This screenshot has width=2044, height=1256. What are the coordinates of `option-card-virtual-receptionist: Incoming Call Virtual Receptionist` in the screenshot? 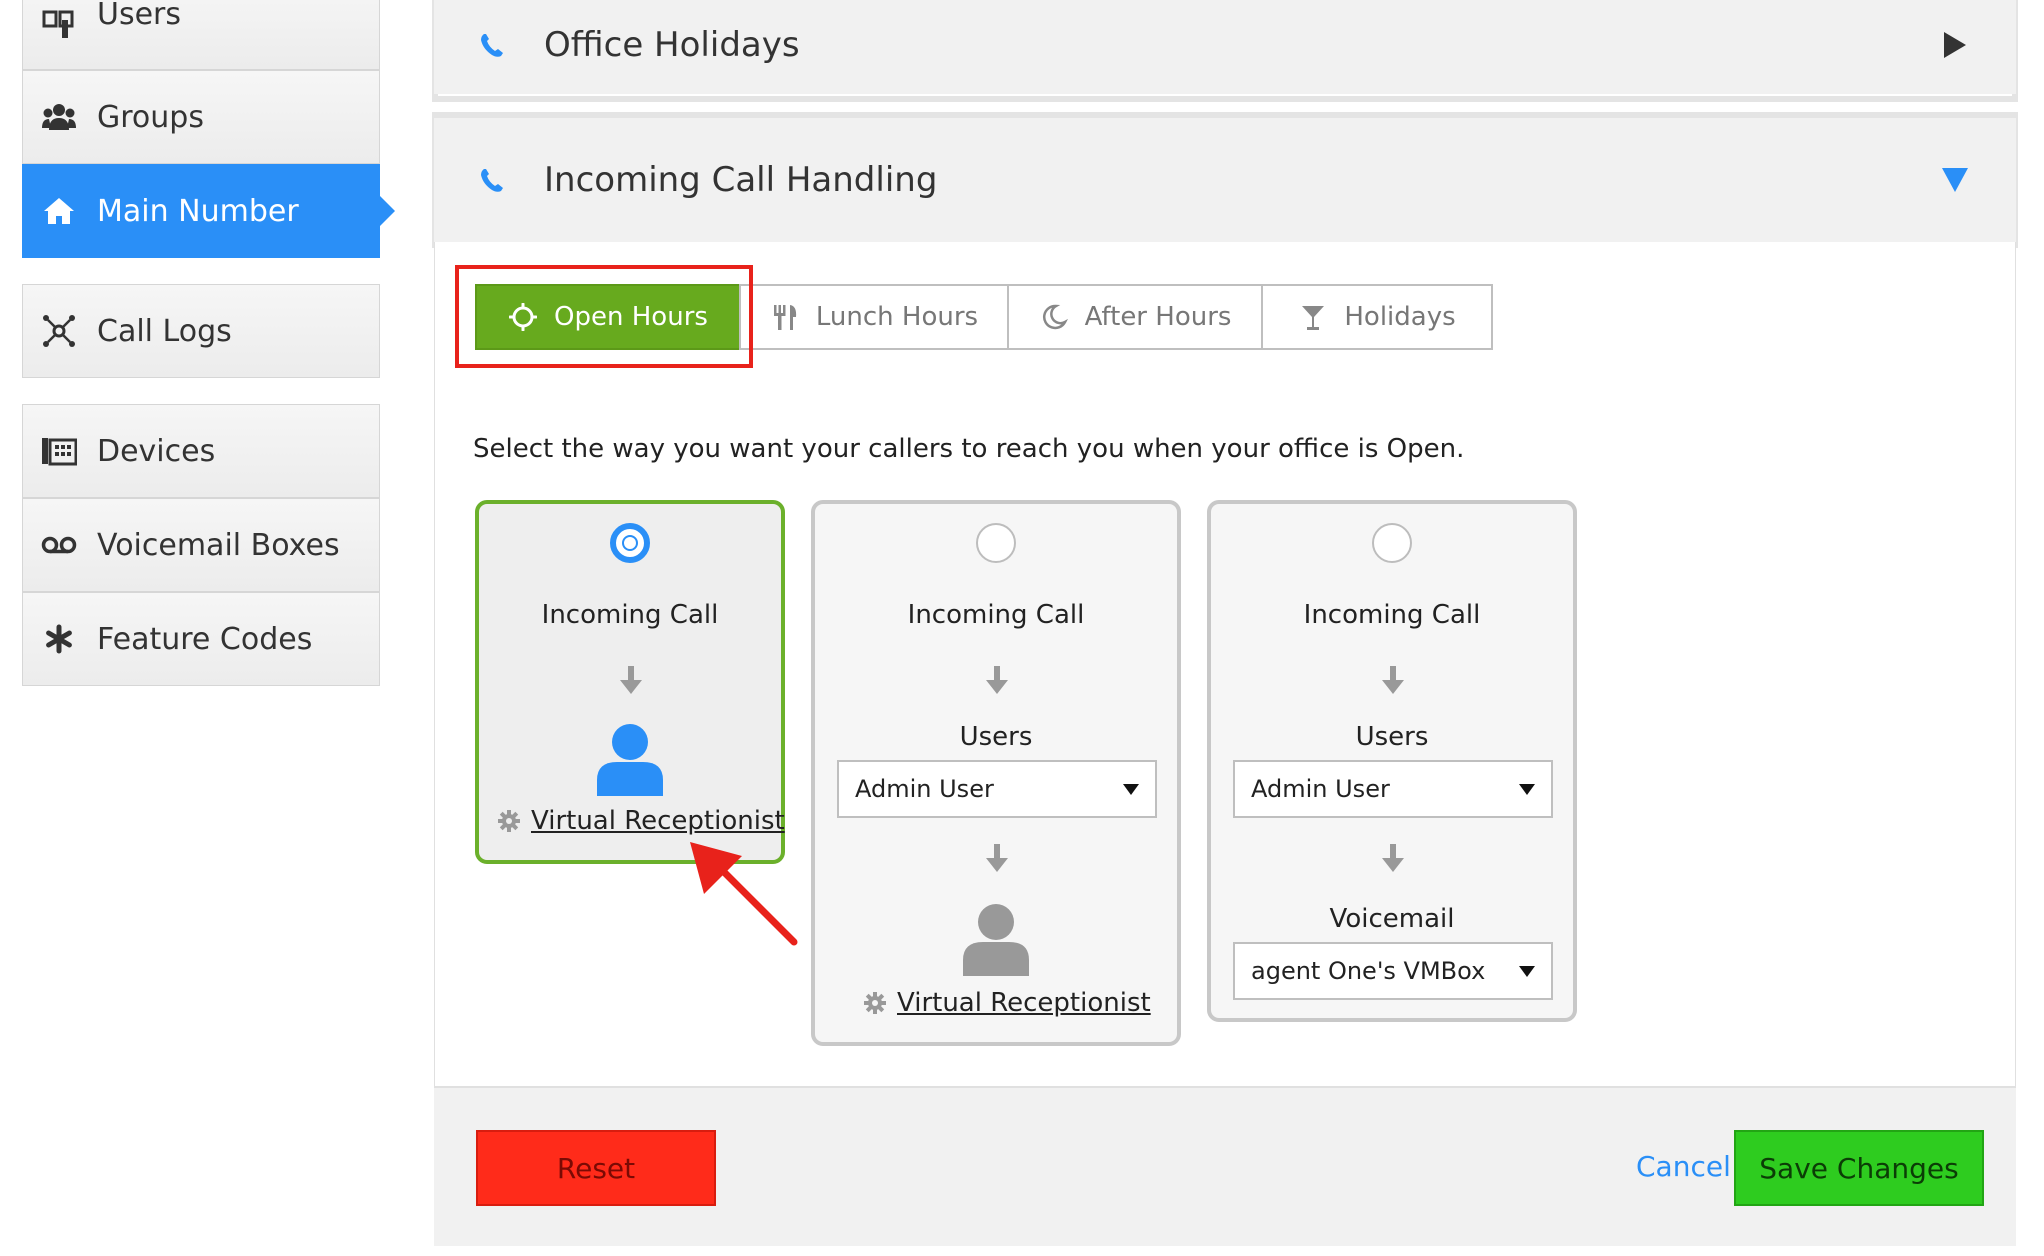 It's located at (630, 682).